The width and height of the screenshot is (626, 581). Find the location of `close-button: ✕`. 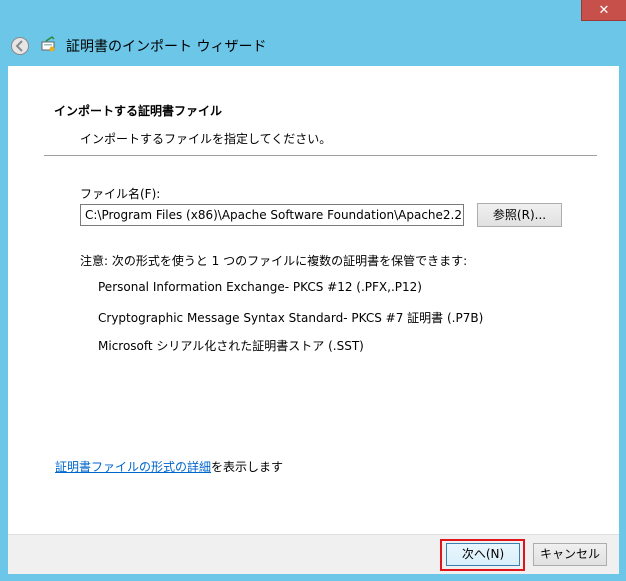

close-button: ✕ is located at coordinates (603, 10).